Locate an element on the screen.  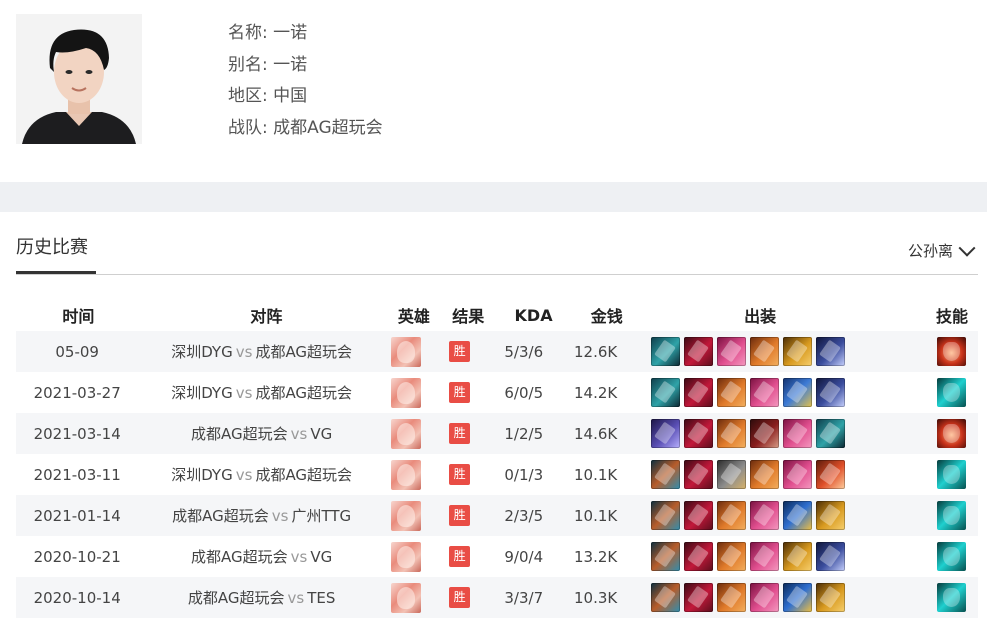
match-time: 2020-10-21 is located at coordinates (77, 556).